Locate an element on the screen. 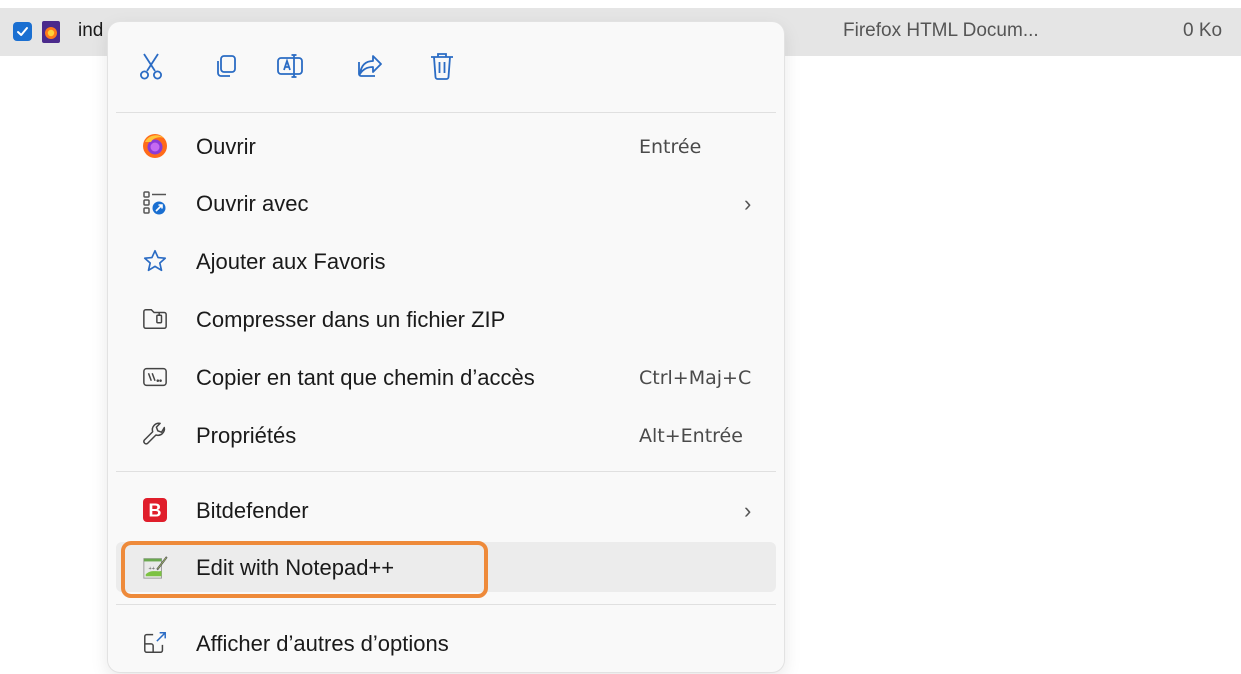 Image resolution: width=1241 pixels, height=674 pixels. open-with-icon is located at coordinates (154, 203).